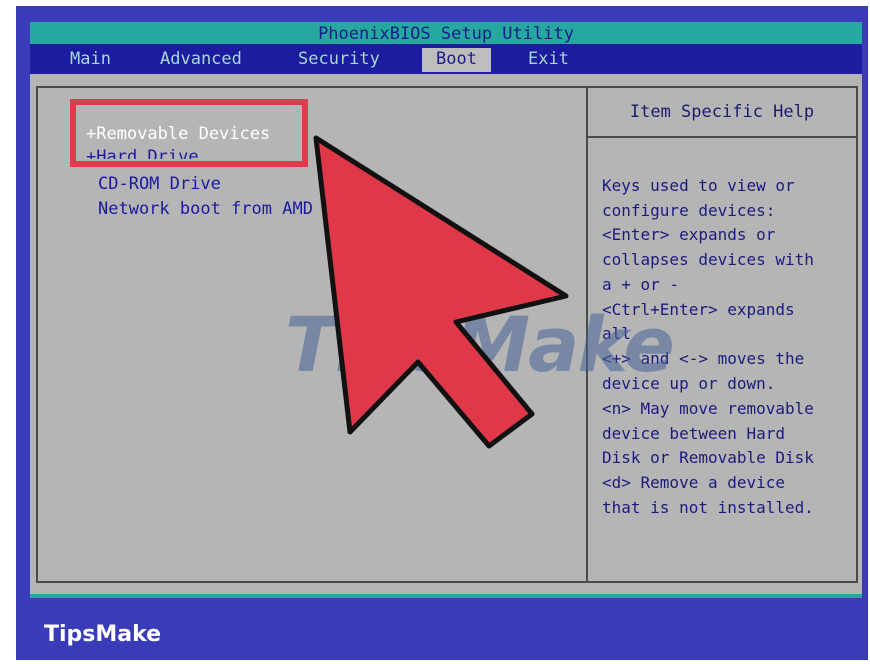  What do you see at coordinates (446, 596) in the screenshot?
I see `bottom-stripe` at bounding box center [446, 596].